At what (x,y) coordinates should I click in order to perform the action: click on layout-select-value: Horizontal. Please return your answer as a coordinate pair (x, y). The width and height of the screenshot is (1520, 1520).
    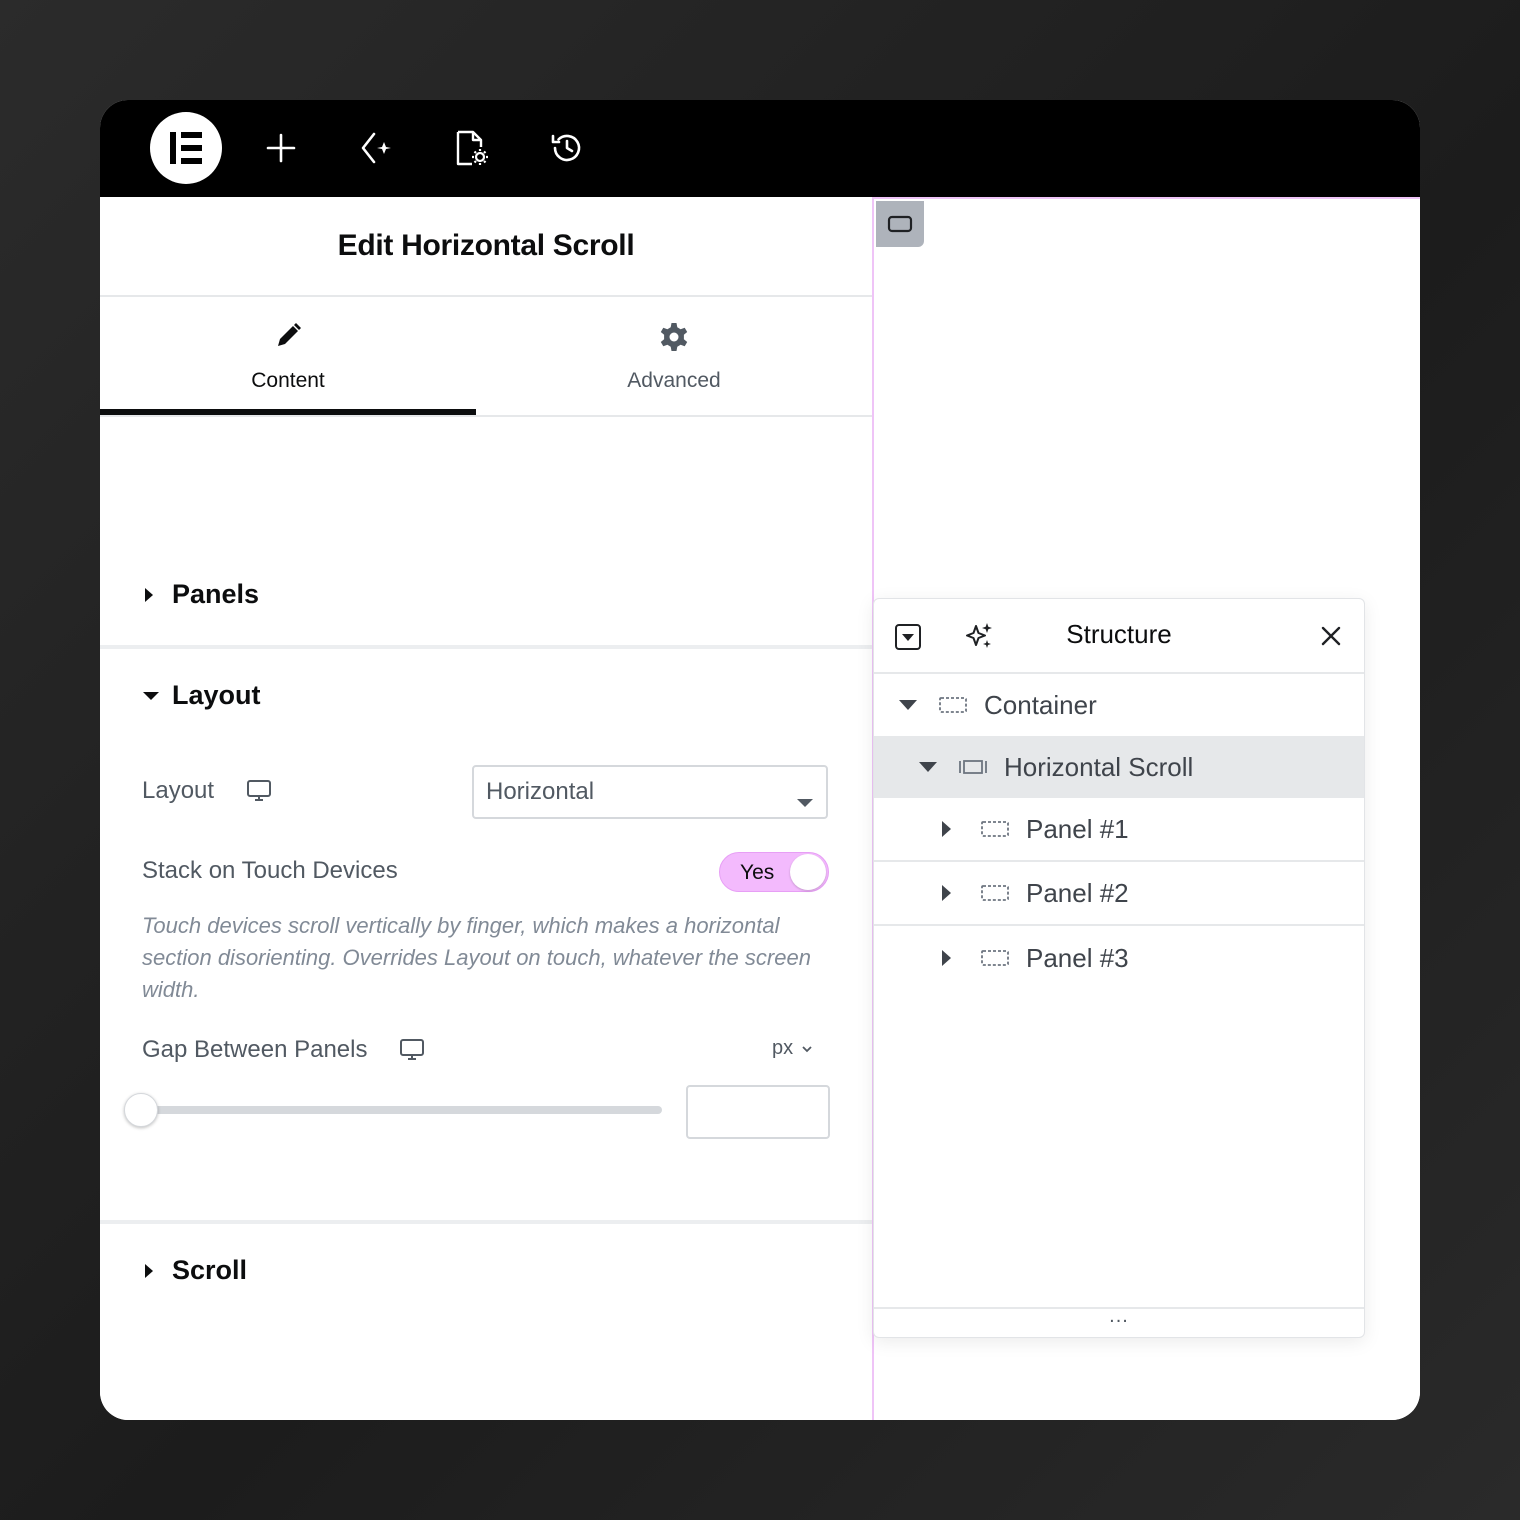
    Looking at the image, I should click on (540, 791).